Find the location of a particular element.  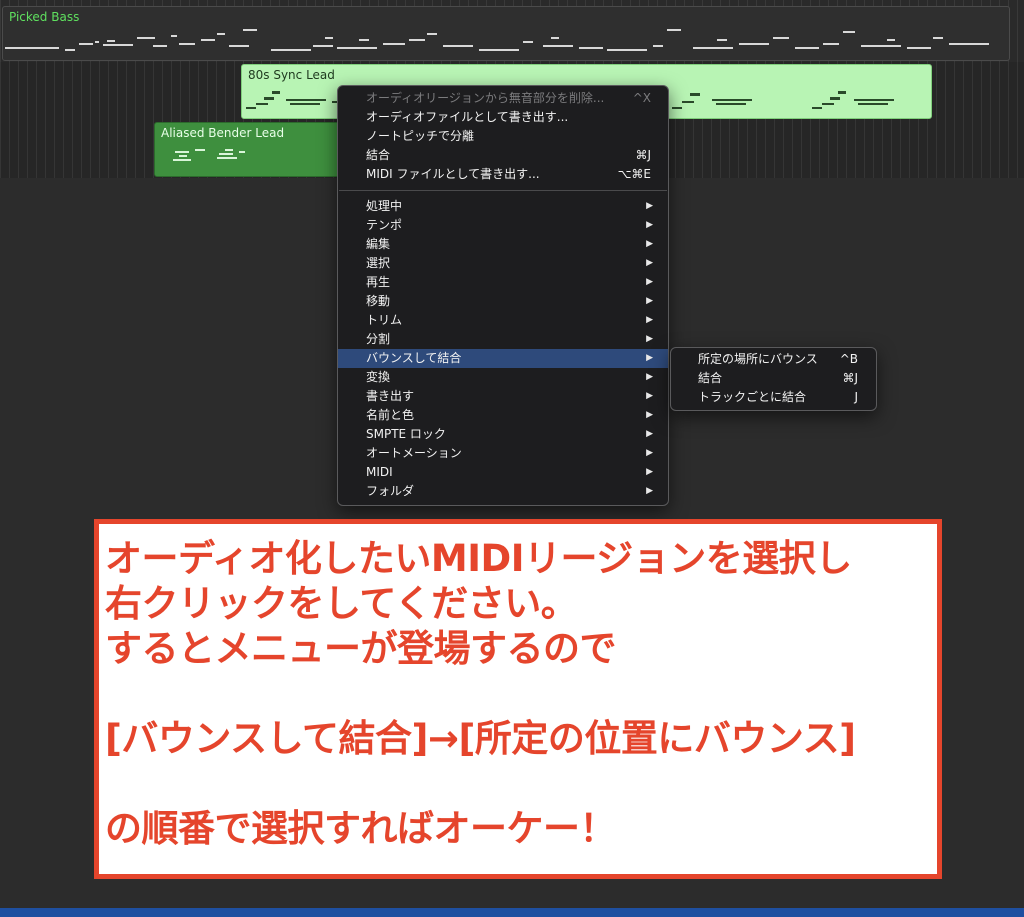

bounce-submenu: 所定の場所にバウンス ^B 結合 ⌘J トラックごとに結合 J is located at coordinates (773, 379).